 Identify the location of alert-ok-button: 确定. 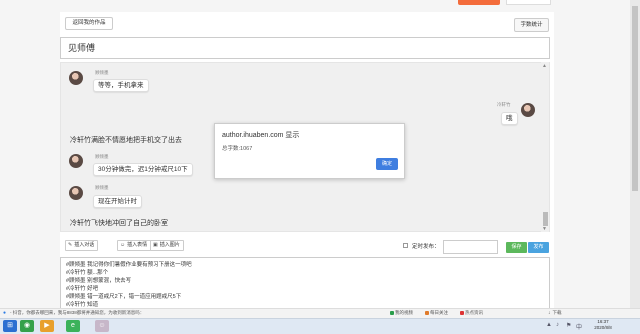
(387, 164).